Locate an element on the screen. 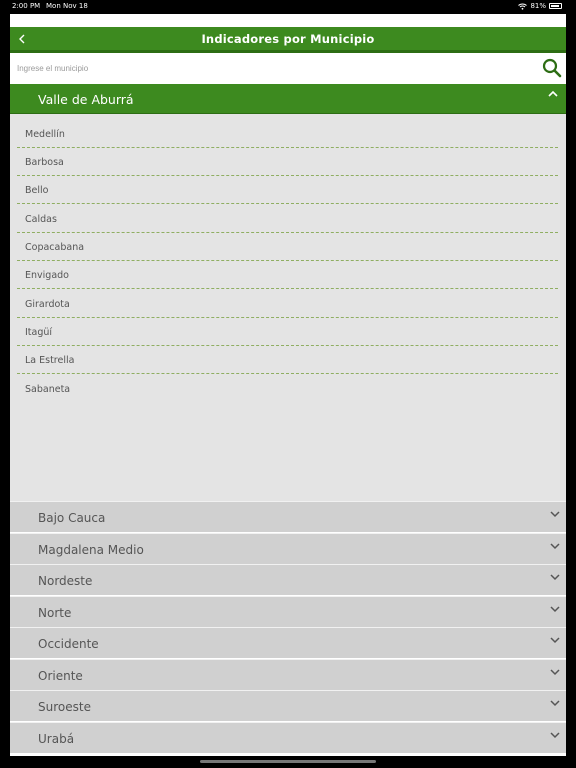 The height and width of the screenshot is (768, 576). municipio-label: Caldas is located at coordinates (41, 219).